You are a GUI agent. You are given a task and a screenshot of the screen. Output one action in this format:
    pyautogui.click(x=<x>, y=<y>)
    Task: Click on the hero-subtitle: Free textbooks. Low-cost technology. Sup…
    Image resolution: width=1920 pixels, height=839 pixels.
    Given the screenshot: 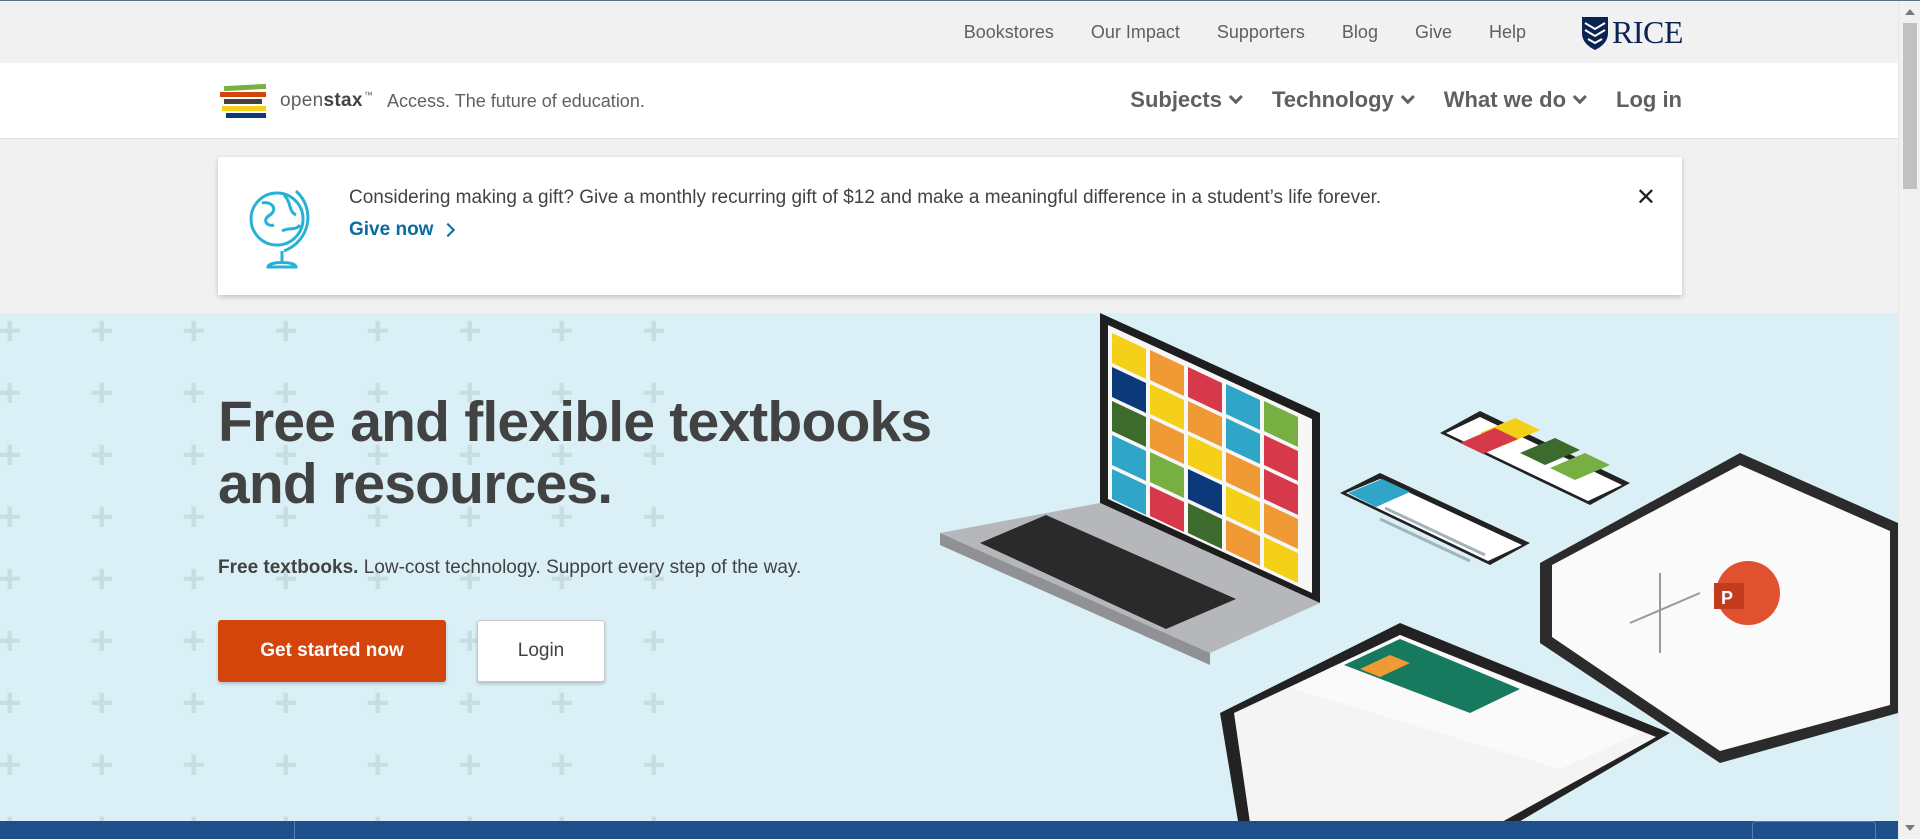 What is the action you would take?
    pyautogui.click(x=510, y=567)
    